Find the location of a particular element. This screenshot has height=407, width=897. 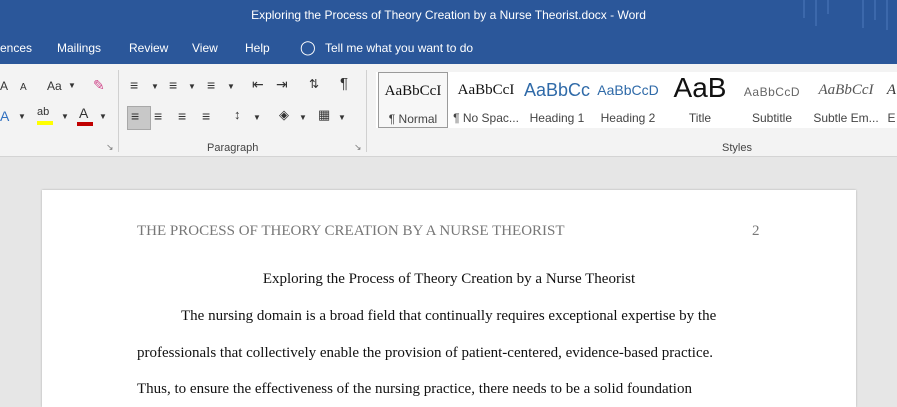

line-spacing-icon: ↕ is located at coordinates (237, 115).